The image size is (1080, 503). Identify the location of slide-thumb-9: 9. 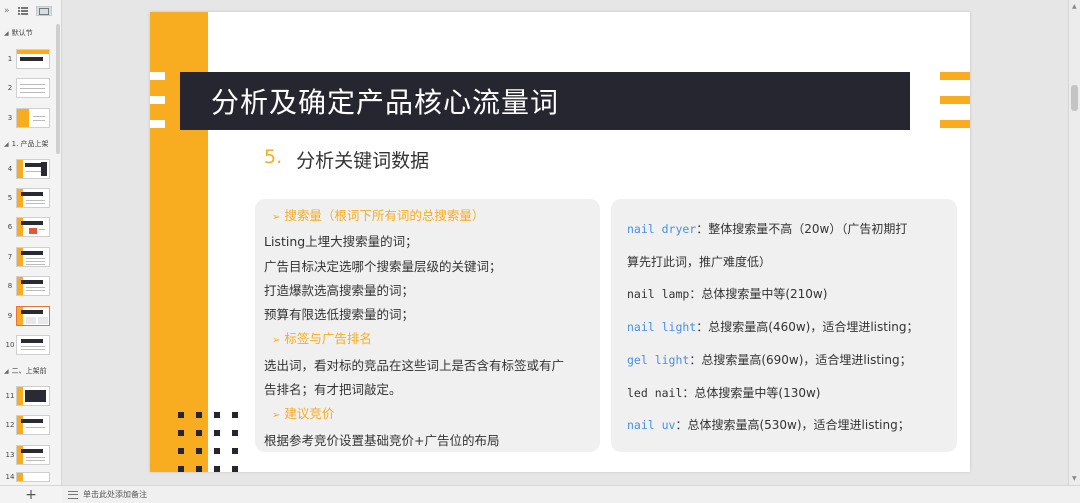
(30, 316).